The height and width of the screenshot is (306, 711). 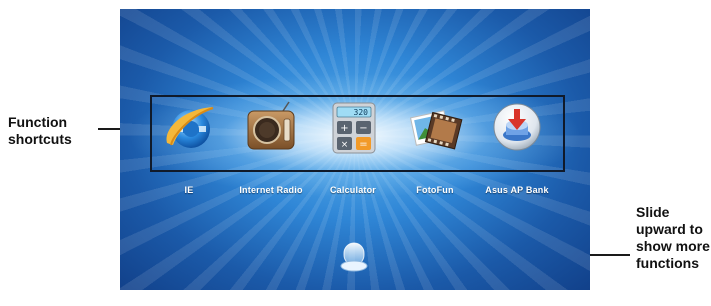 I want to click on app-calculator: 320 + − × = Calculator, so click(x=353, y=147).